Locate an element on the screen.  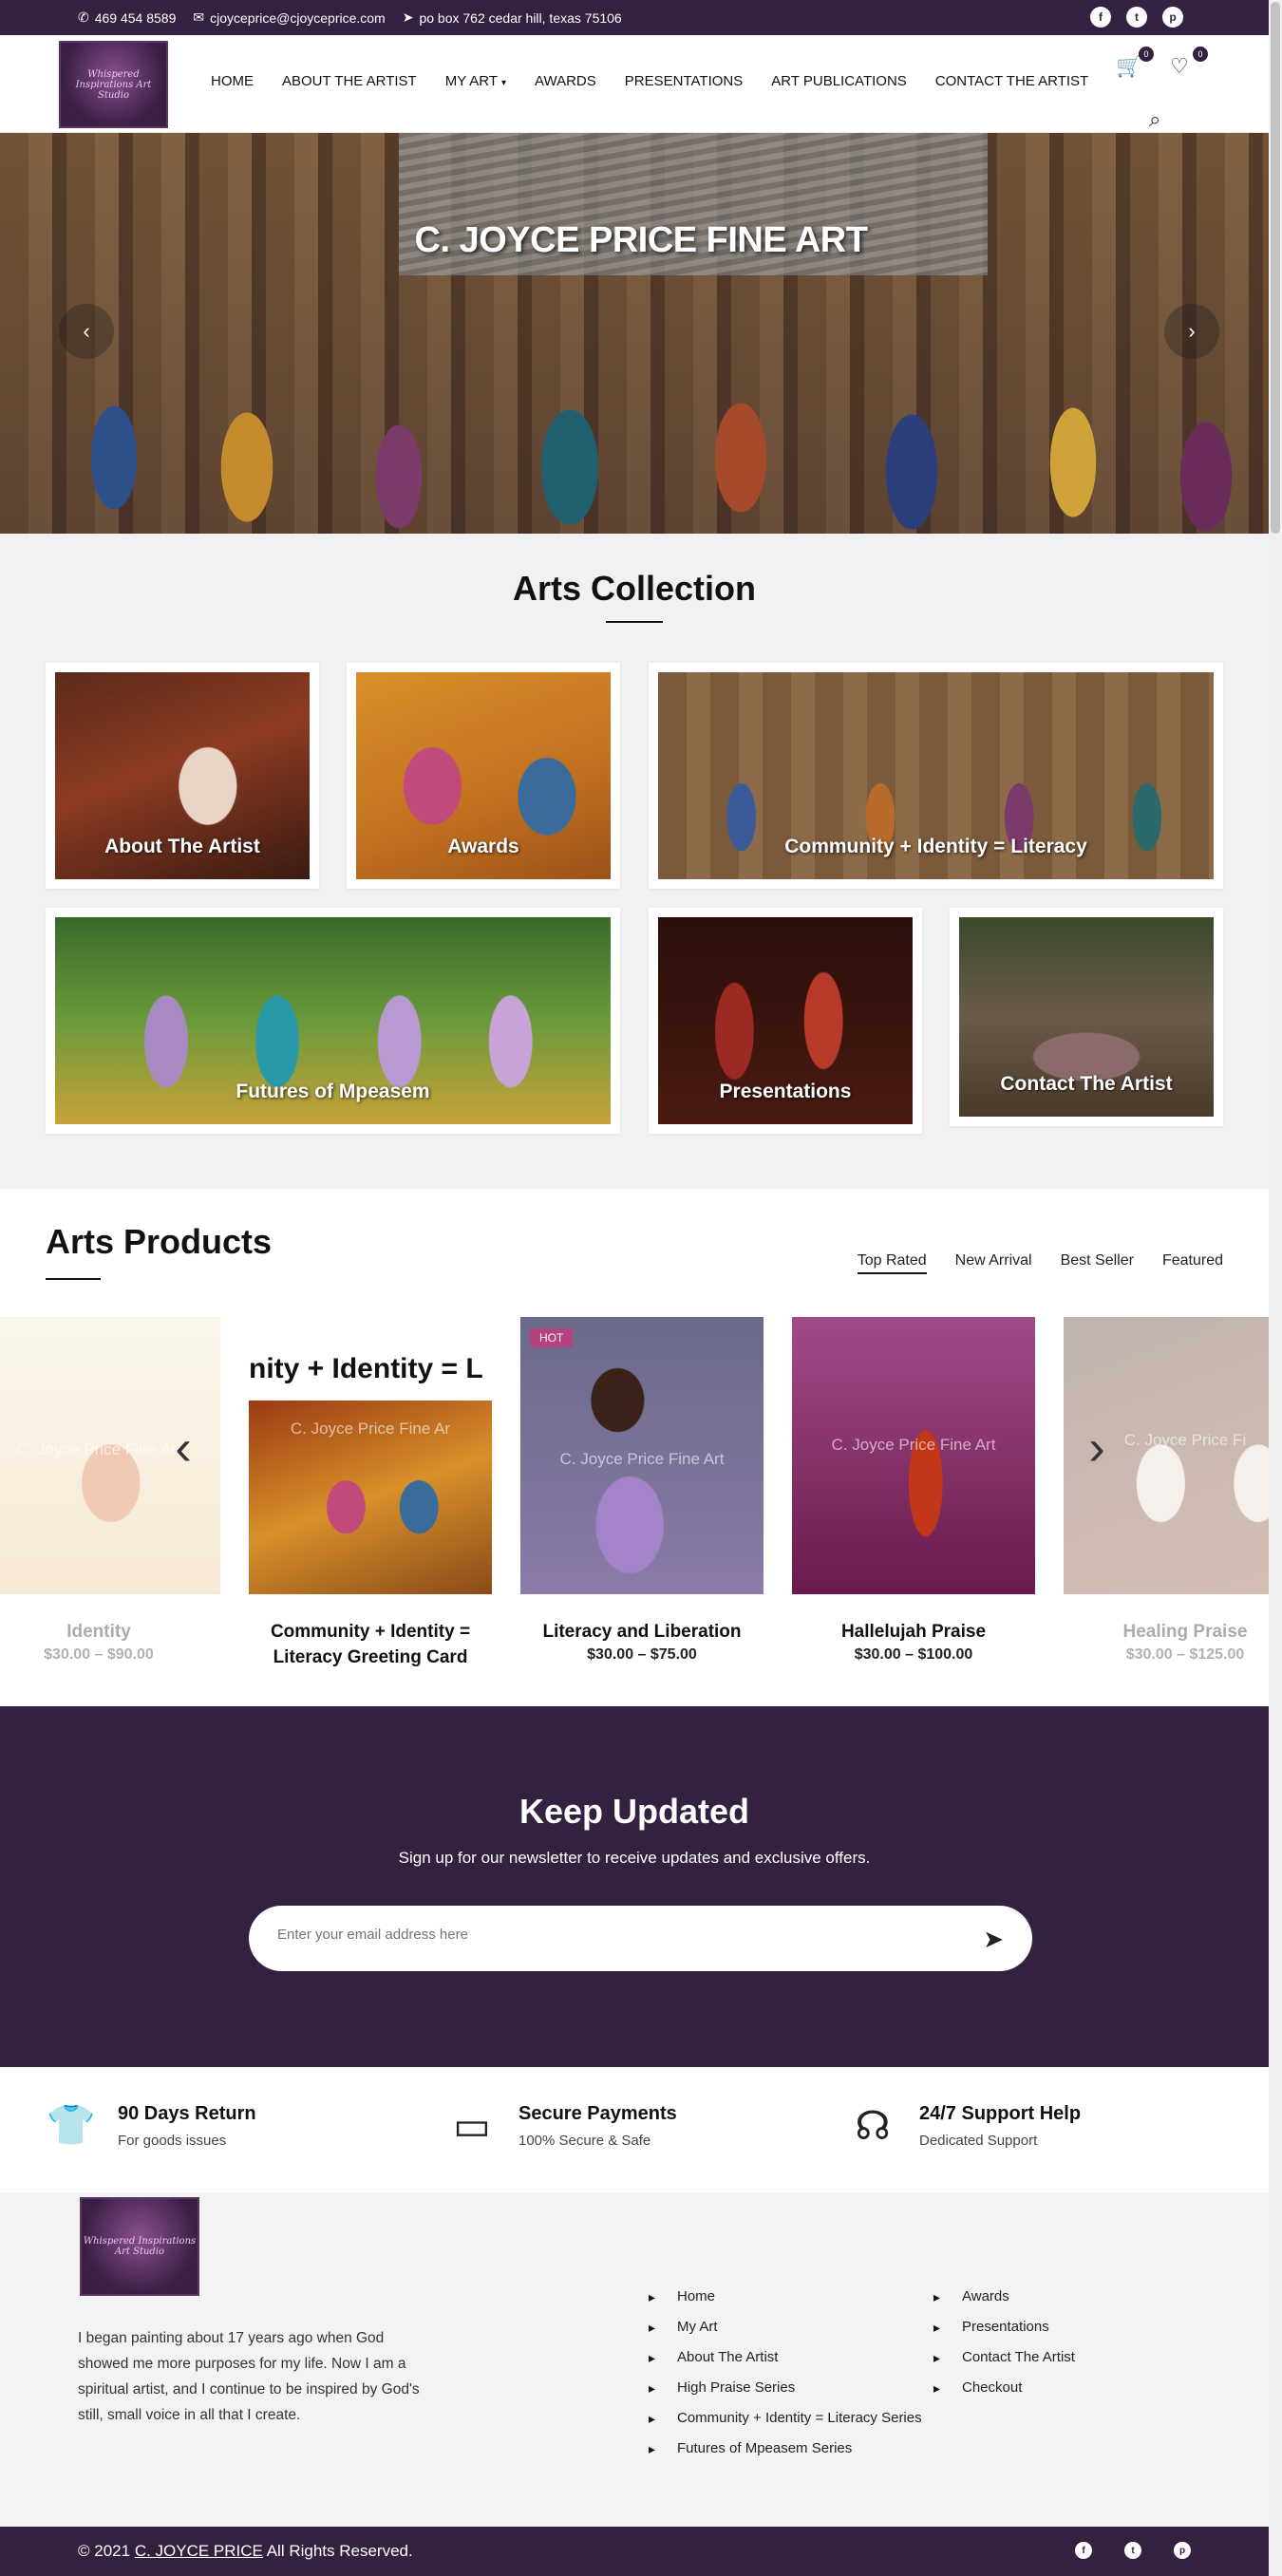
phone-item: ✆ 469 454 8589 is located at coordinates (127, 17).